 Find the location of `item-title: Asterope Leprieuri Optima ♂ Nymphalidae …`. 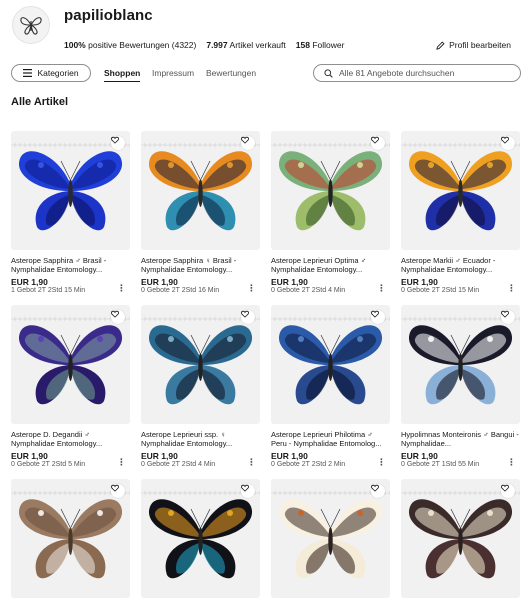

item-title: Asterope Leprieuri Optima ♂ Nymphalidae … is located at coordinates (330, 265).